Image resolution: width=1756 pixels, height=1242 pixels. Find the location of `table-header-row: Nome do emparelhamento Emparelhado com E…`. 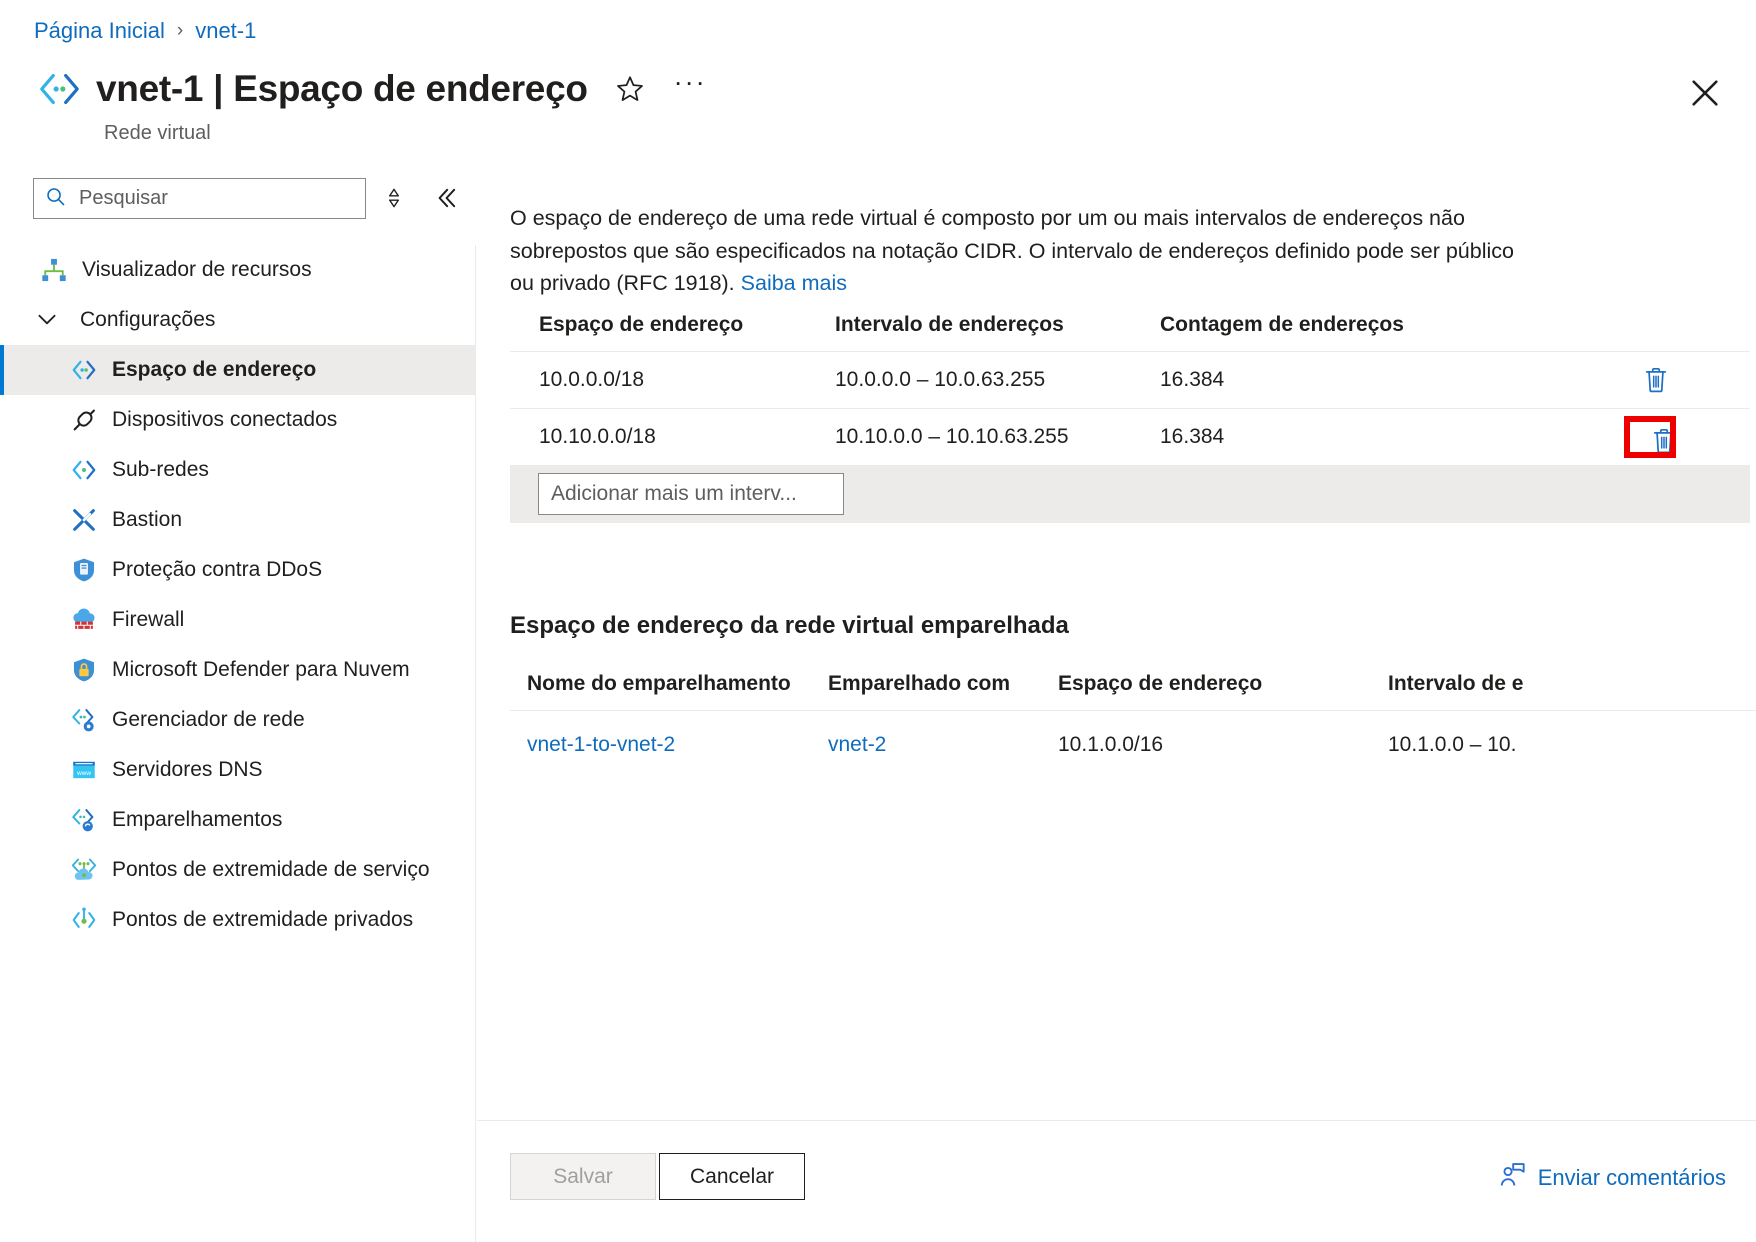

table-header-row: Nome do emparelhamento Emparelhado com E… is located at coordinates (1133, 691).